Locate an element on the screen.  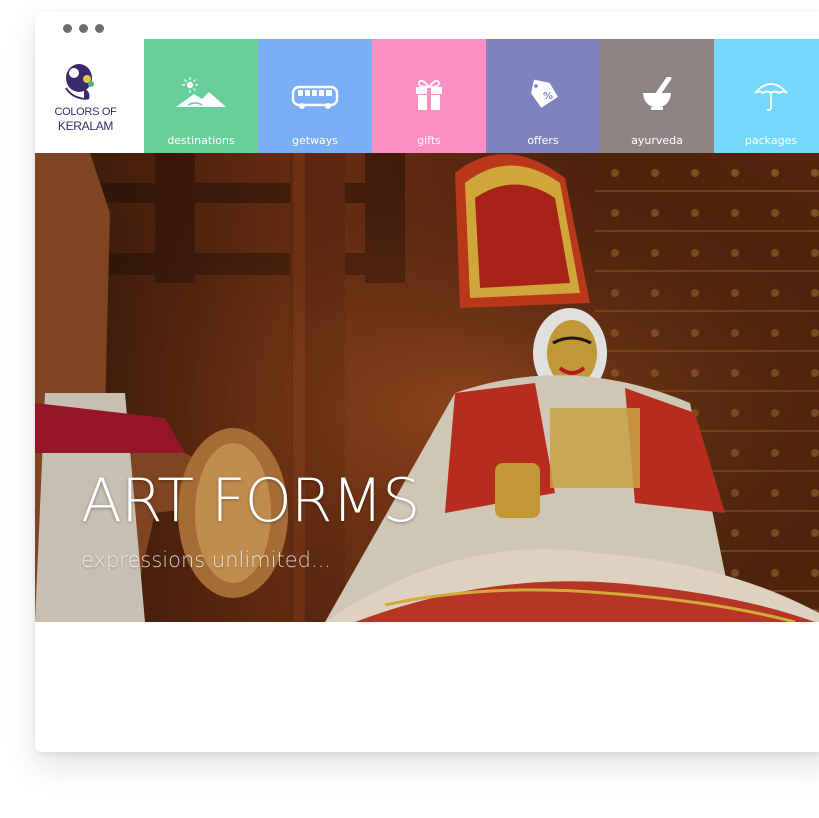
mountain-sun-icon is located at coordinates (201, 92).